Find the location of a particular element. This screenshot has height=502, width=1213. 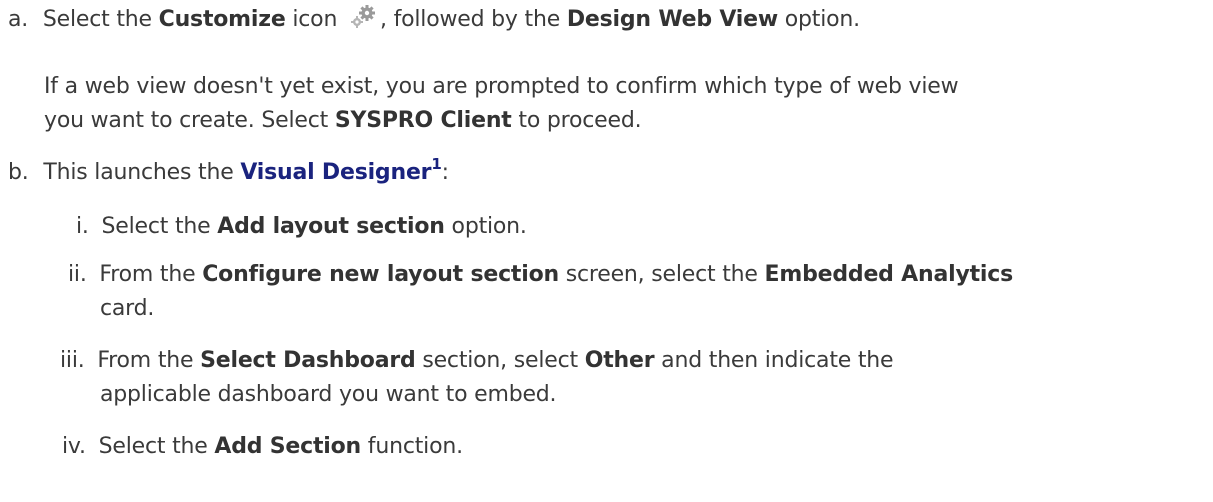

embedded-analytics-label: Embedded Analytics is located at coordinates (889, 274).